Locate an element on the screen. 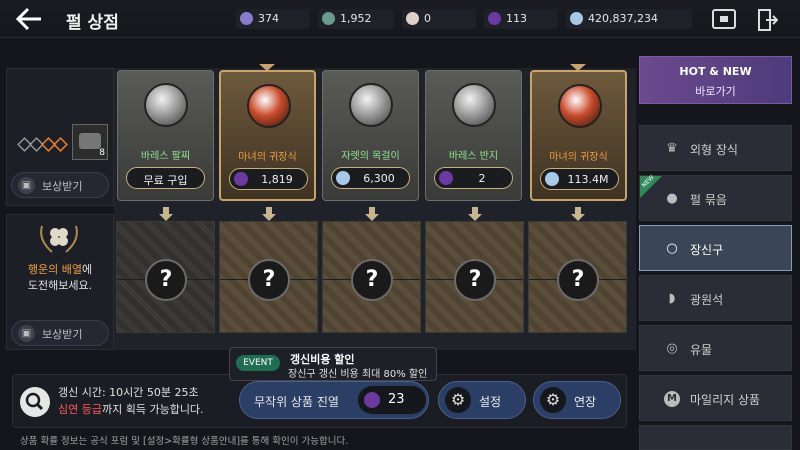  mileage-icon: M is located at coordinates (672, 399).